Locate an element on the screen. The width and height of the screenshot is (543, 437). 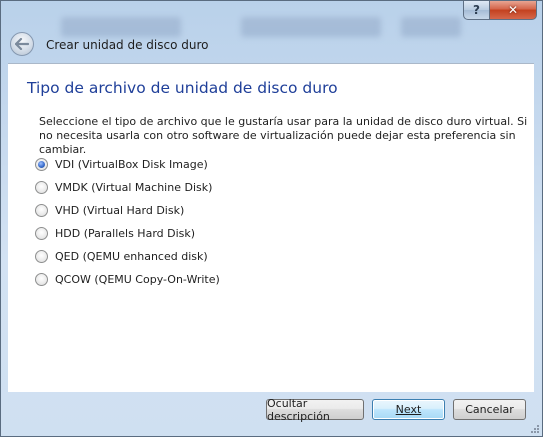
option-qed: QED (QEMU enhanced disk) is located at coordinates (127, 256).